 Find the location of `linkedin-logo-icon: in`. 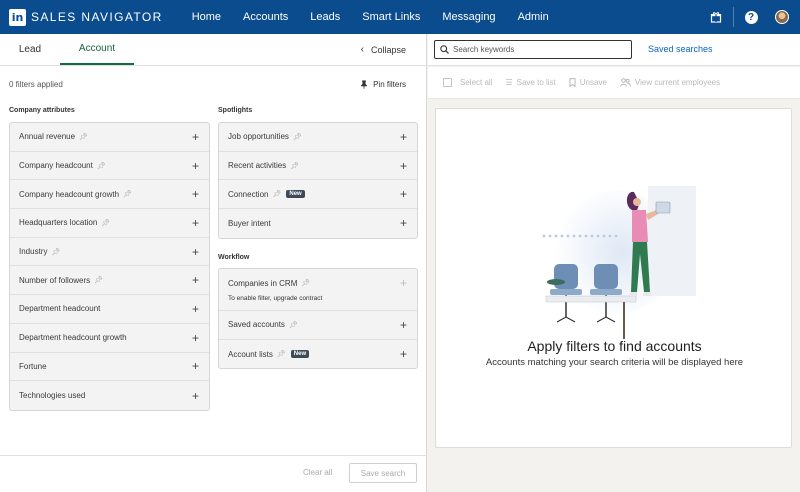

linkedin-logo-icon: in is located at coordinates (17, 17).